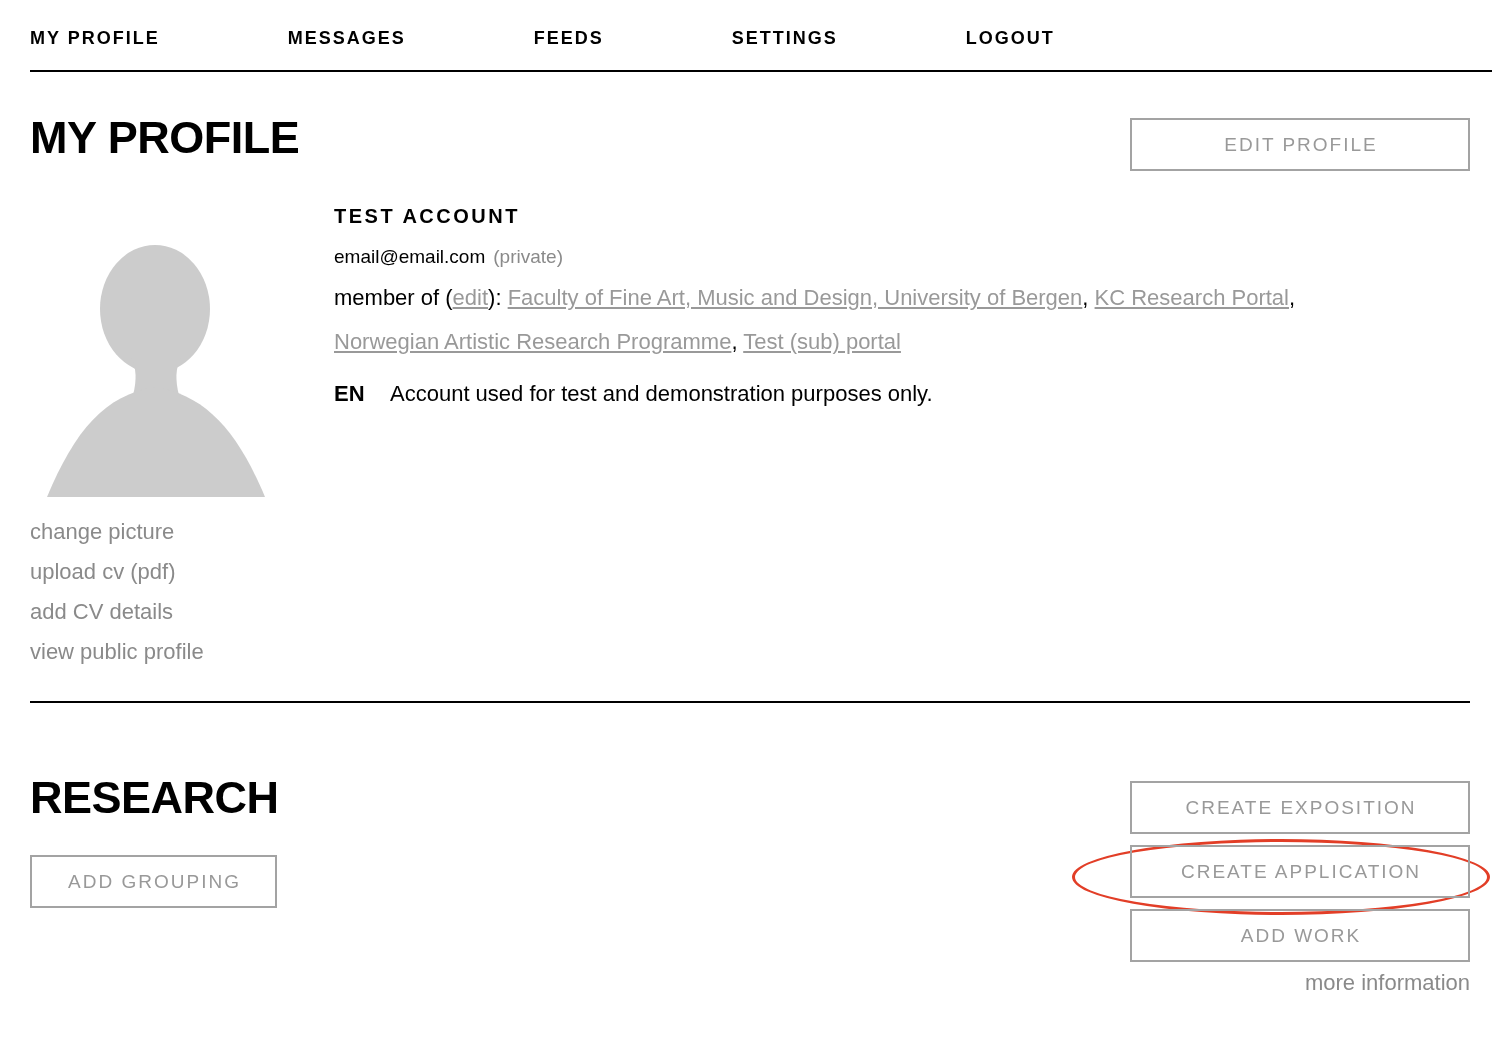 The image size is (1492, 1040). Describe the element at coordinates (102, 612) in the screenshot. I see `profile-link: add CV details` at that location.